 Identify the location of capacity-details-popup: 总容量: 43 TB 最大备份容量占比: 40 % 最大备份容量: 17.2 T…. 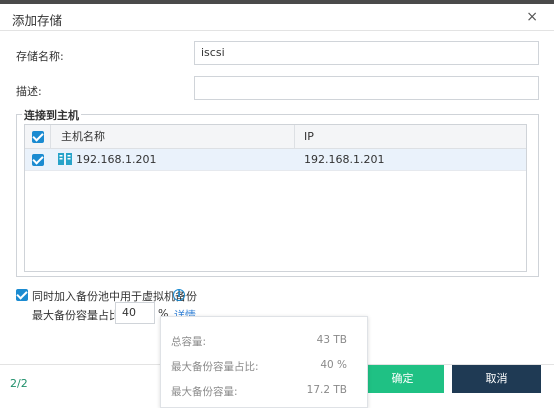
(264, 362).